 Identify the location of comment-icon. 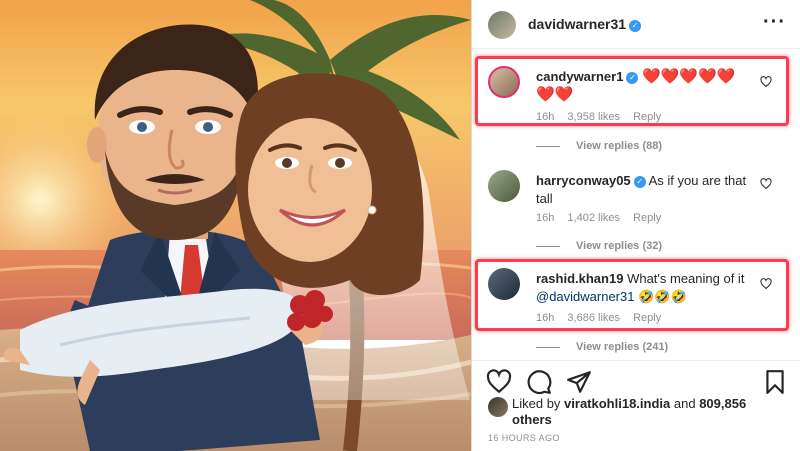
(539, 382).